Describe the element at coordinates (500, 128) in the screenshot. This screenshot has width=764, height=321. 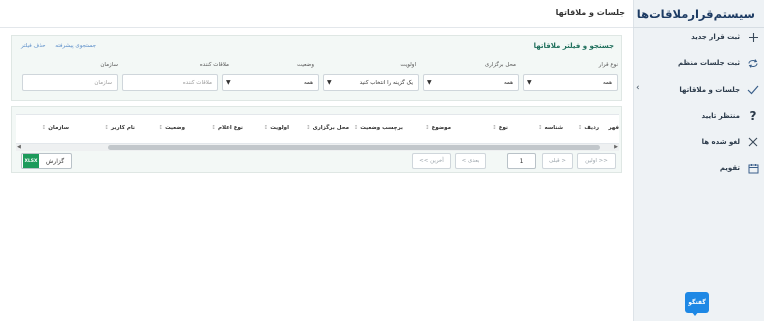
I see `column-header-type: نوع↕` at that location.